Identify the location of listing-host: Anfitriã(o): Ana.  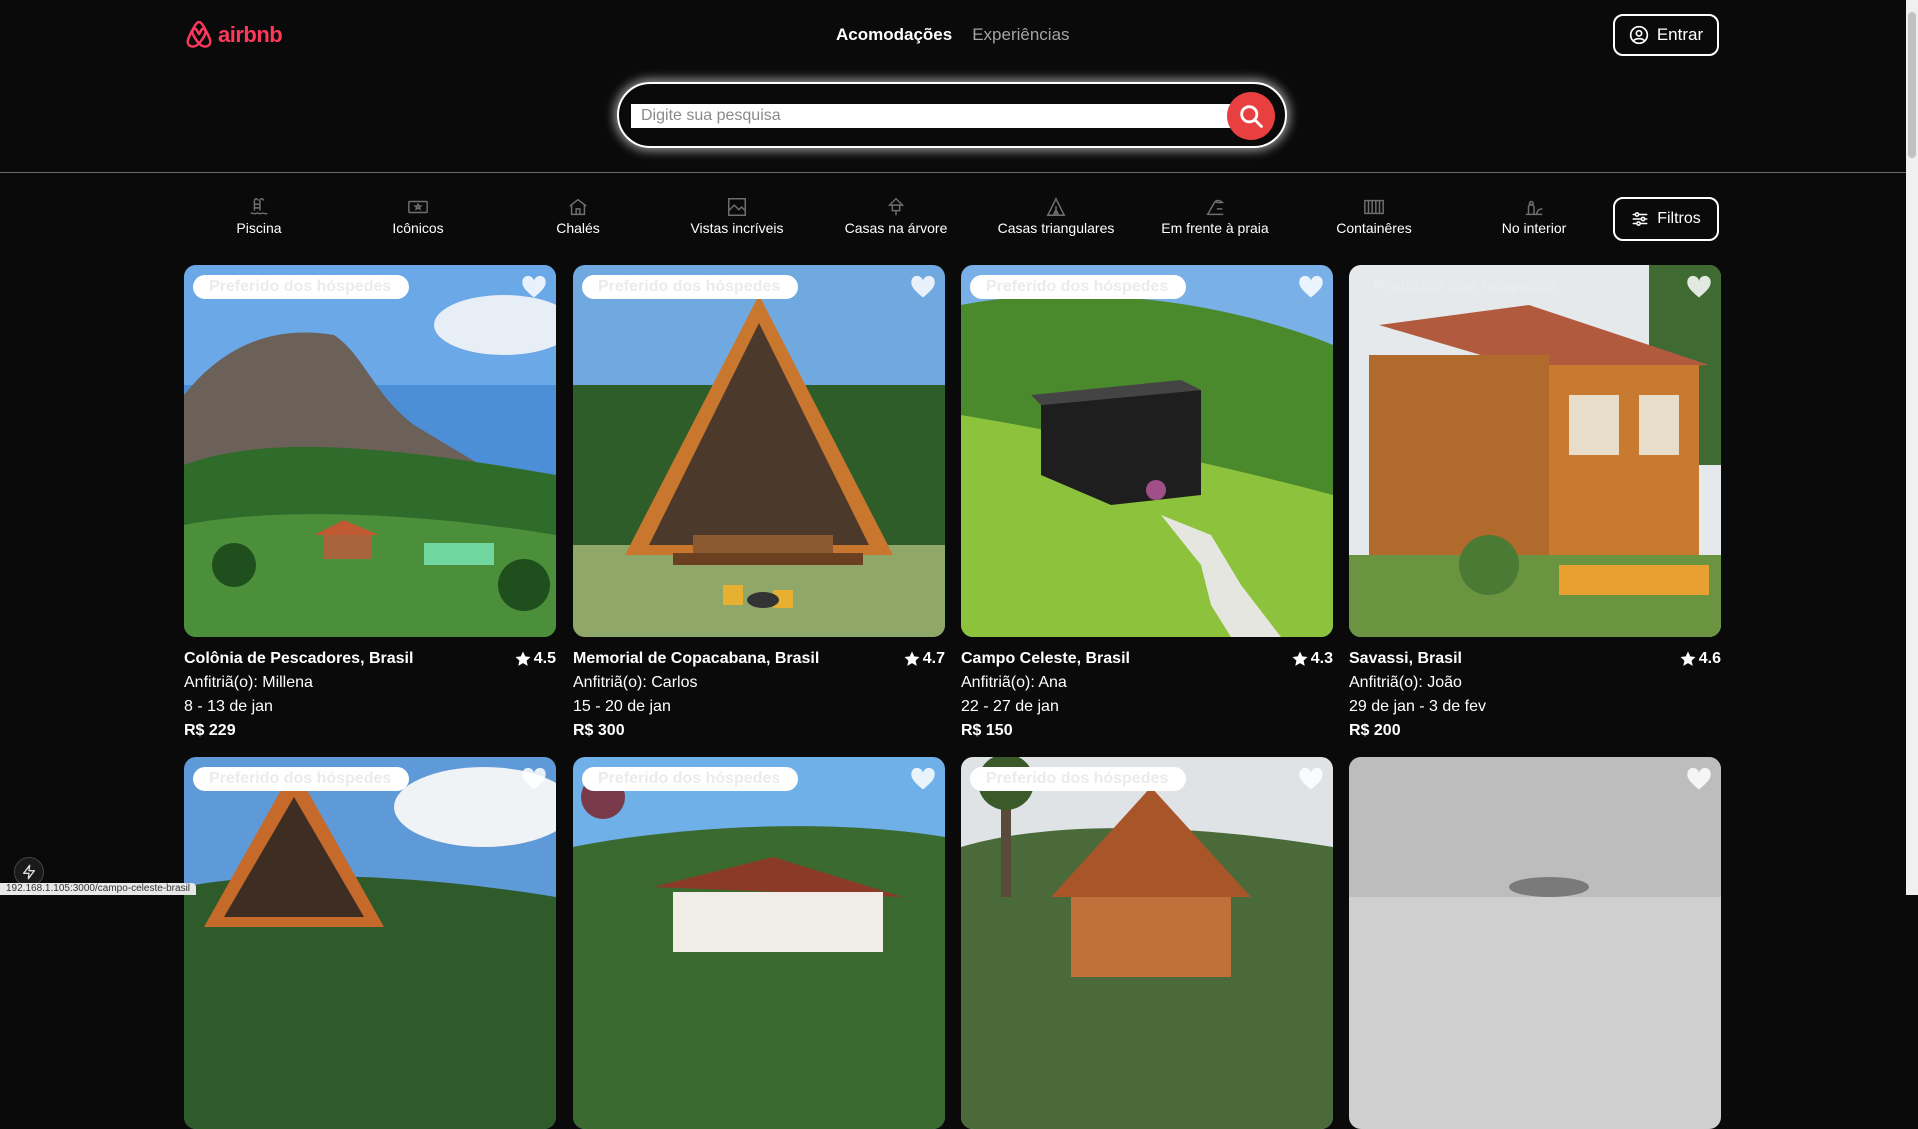
(1014, 682).